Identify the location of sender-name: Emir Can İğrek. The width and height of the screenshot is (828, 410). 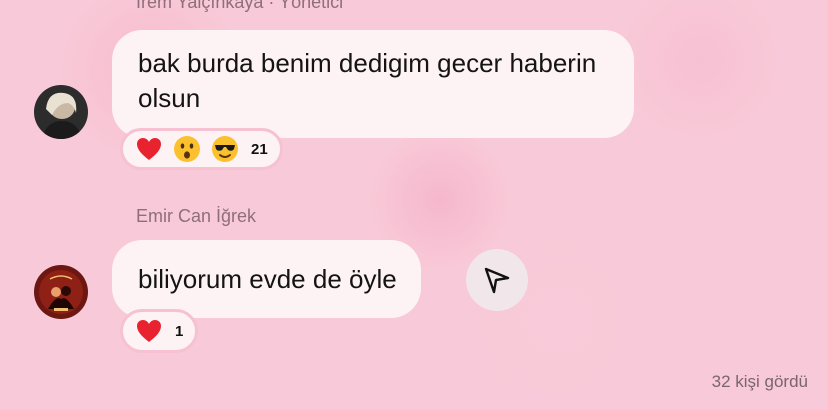
(196, 216).